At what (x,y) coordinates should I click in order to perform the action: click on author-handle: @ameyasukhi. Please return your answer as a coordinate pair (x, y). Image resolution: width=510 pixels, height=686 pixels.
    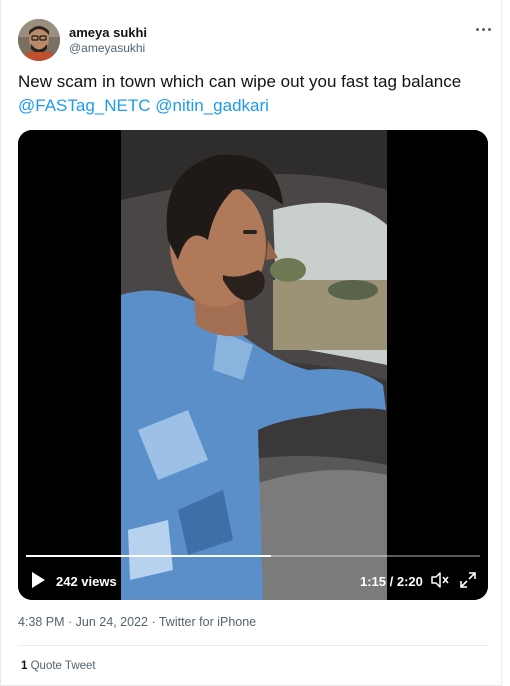
    Looking at the image, I should click on (107, 48).